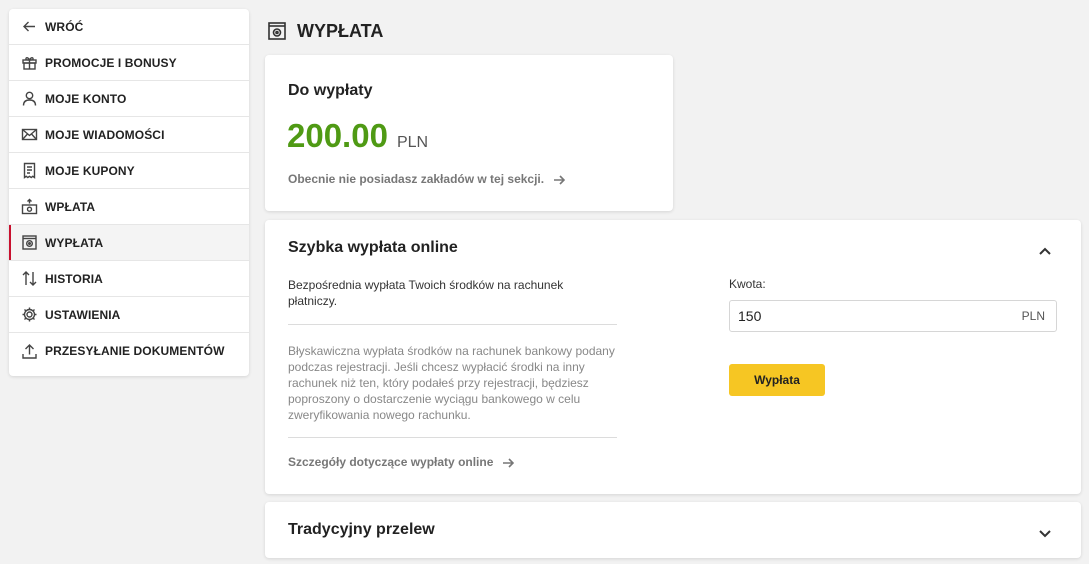 The height and width of the screenshot is (564, 1089). Describe the element at coordinates (391, 462) in the screenshot. I see `details-link-label: Szczegóły dotyczące wypłaty online` at that location.